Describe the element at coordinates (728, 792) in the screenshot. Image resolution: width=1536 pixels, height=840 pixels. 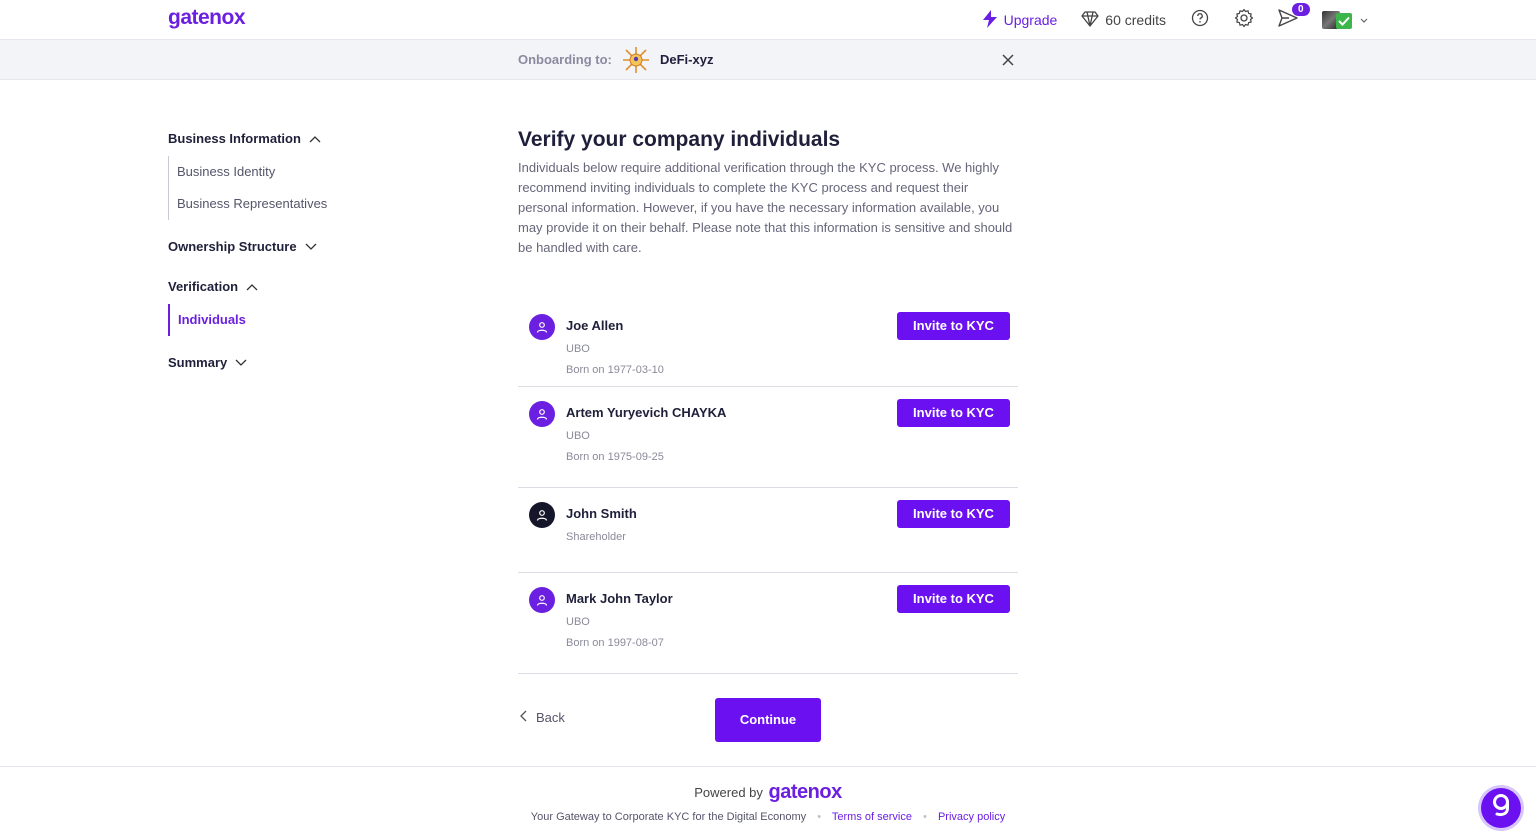
I see `powered-by-label: Powered by` at that location.